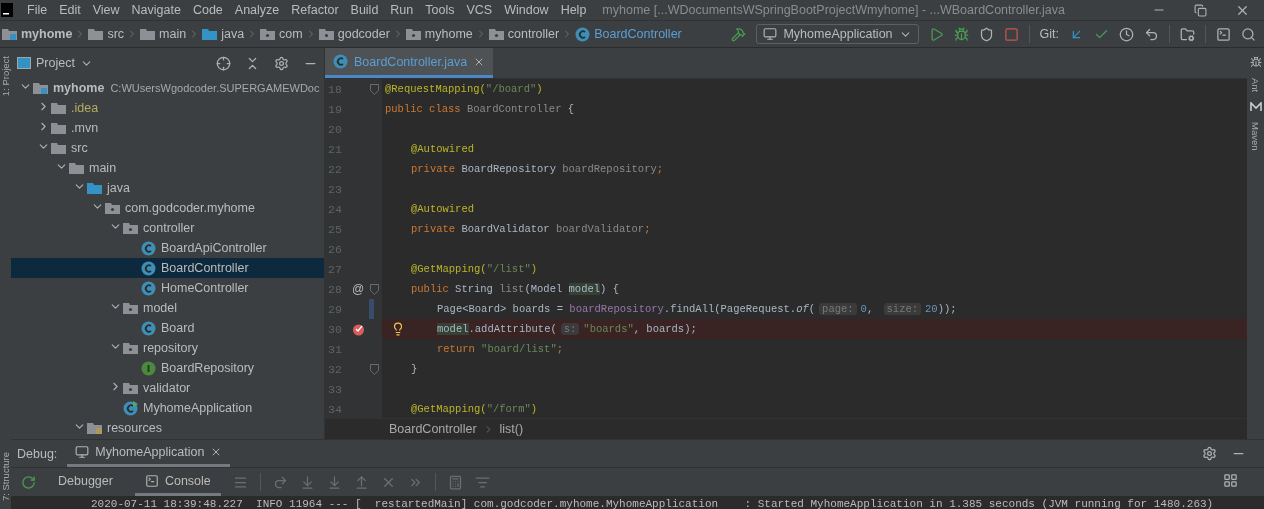 Image resolution: width=1264 pixels, height=509 pixels. I want to click on debug-icon, so click(961, 34).